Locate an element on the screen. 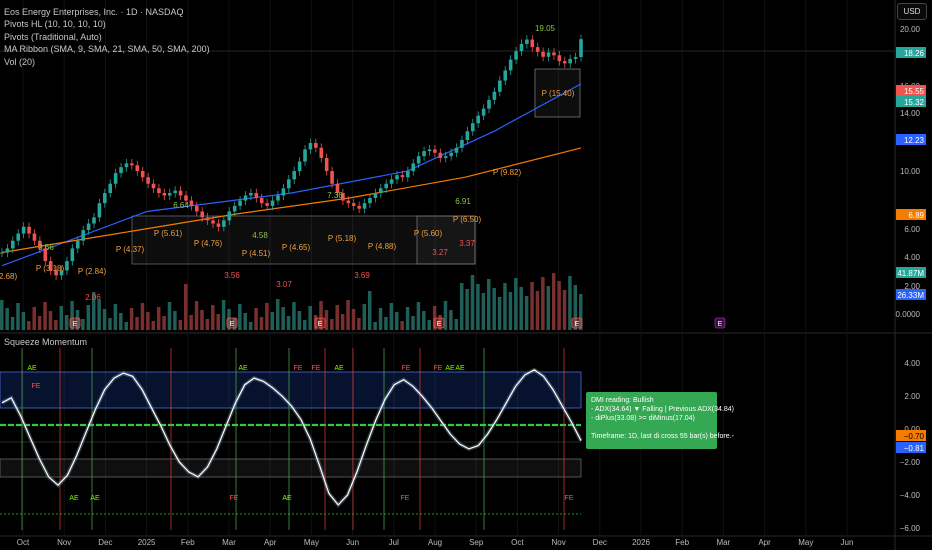 This screenshot has height=550, width=932. earnings-marker-label: E is located at coordinates (720, 324).